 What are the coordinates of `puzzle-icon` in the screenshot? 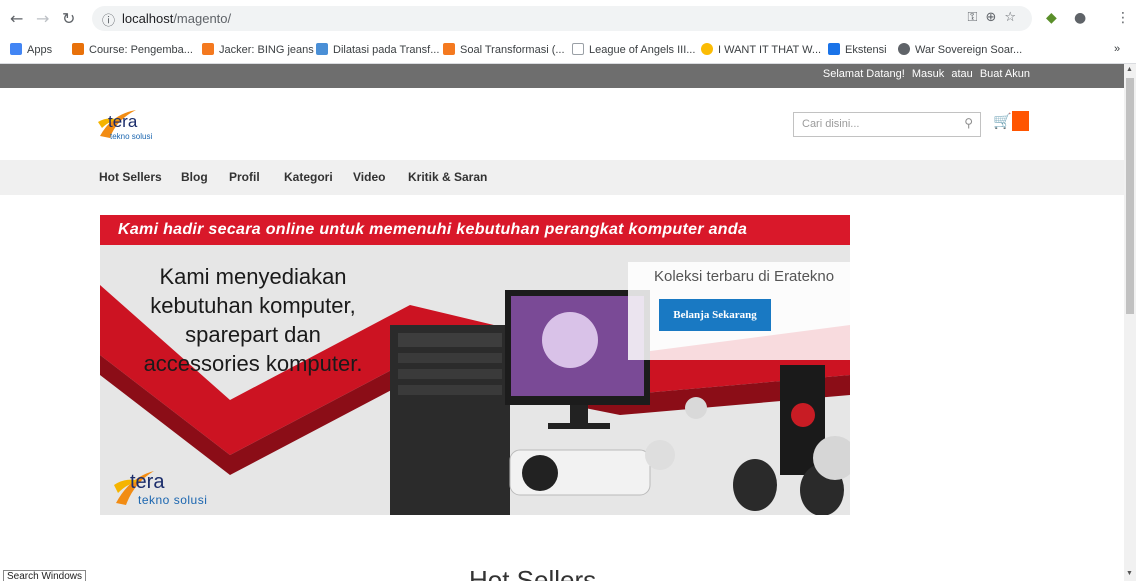 It's located at (834, 49).